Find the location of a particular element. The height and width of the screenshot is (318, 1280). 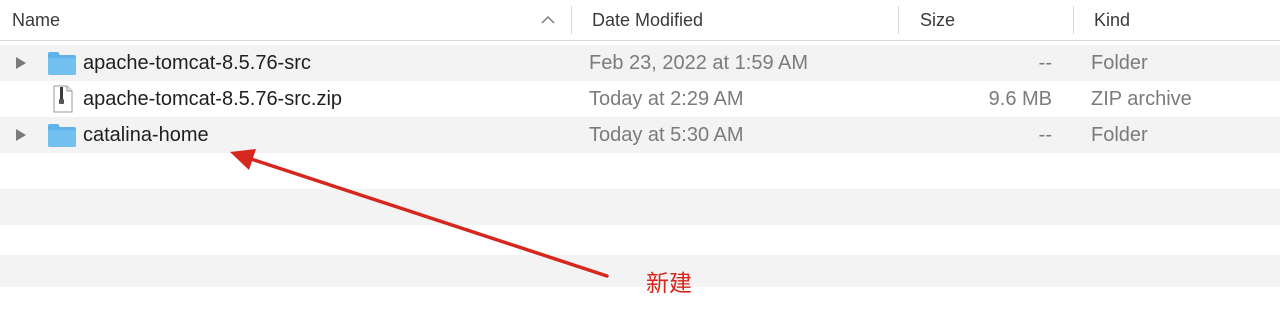

file-size: 9.6 MB is located at coordinates (1020, 99).